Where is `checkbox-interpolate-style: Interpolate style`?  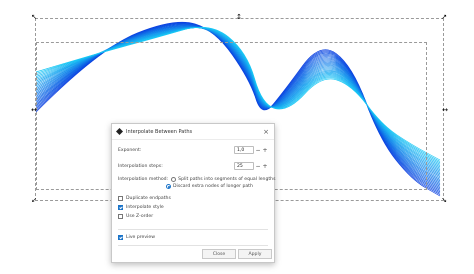 checkbox-interpolate-style: Interpolate style is located at coordinates (141, 207).